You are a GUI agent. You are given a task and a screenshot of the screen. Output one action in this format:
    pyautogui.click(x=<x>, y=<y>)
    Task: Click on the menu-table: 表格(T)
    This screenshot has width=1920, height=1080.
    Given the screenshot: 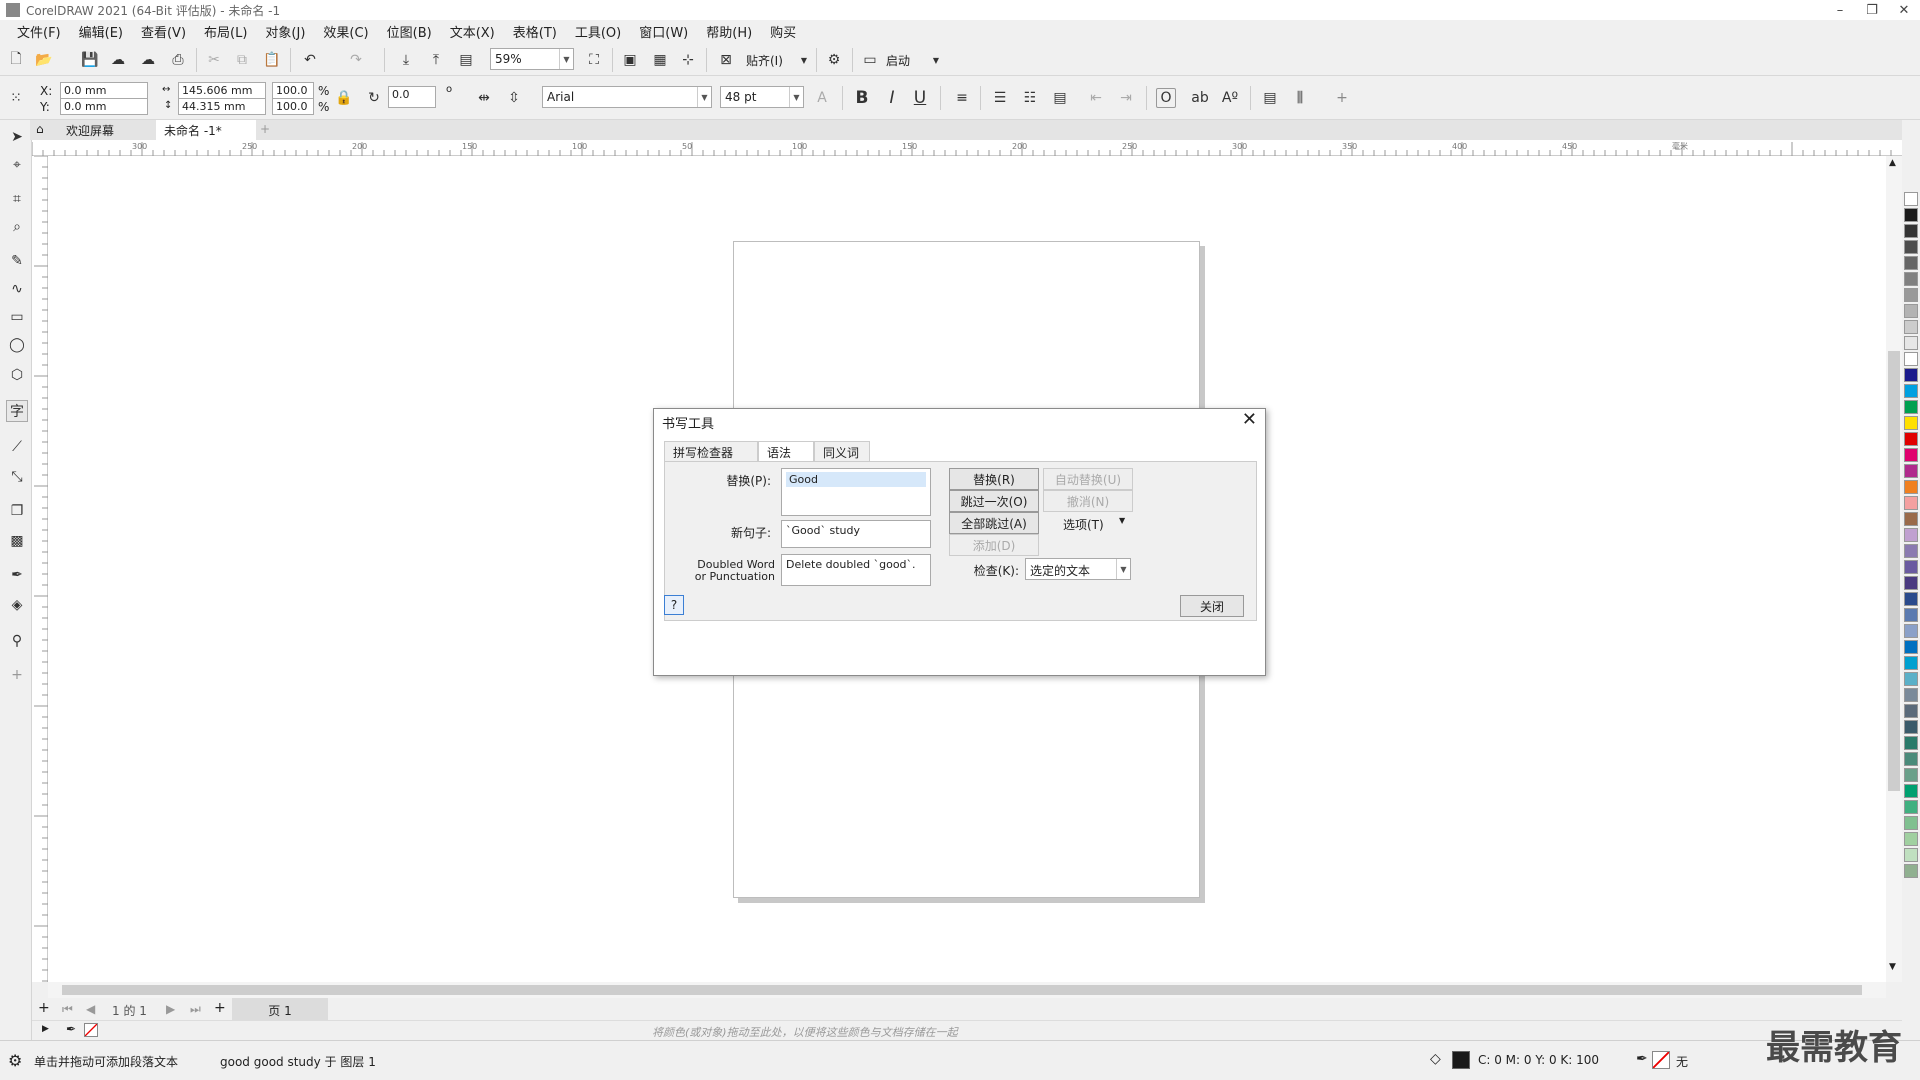 What is the action you would take?
    pyautogui.click(x=535, y=31)
    